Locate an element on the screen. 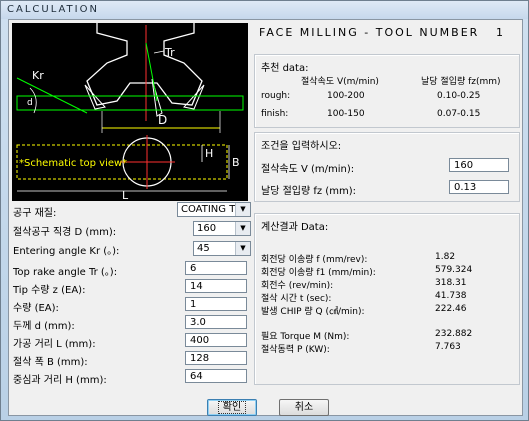 The height and width of the screenshot is (421, 529). center-dist-label: 중심과 거리 H (mm): is located at coordinates (60, 380).